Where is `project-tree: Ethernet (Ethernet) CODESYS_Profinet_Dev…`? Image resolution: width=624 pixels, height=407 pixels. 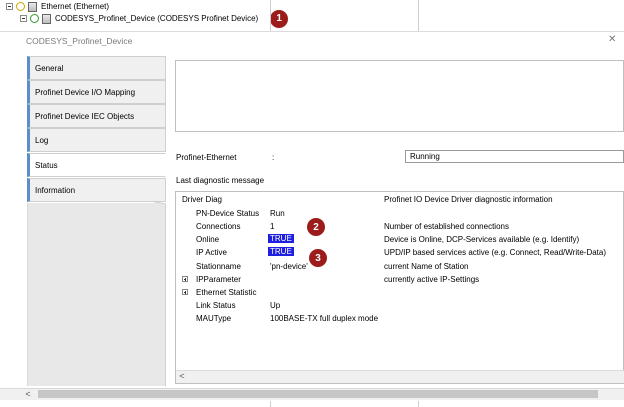
project-tree: Ethernet (Ethernet) CODESYS_Profinet_Dev… is located at coordinates (312, 17).